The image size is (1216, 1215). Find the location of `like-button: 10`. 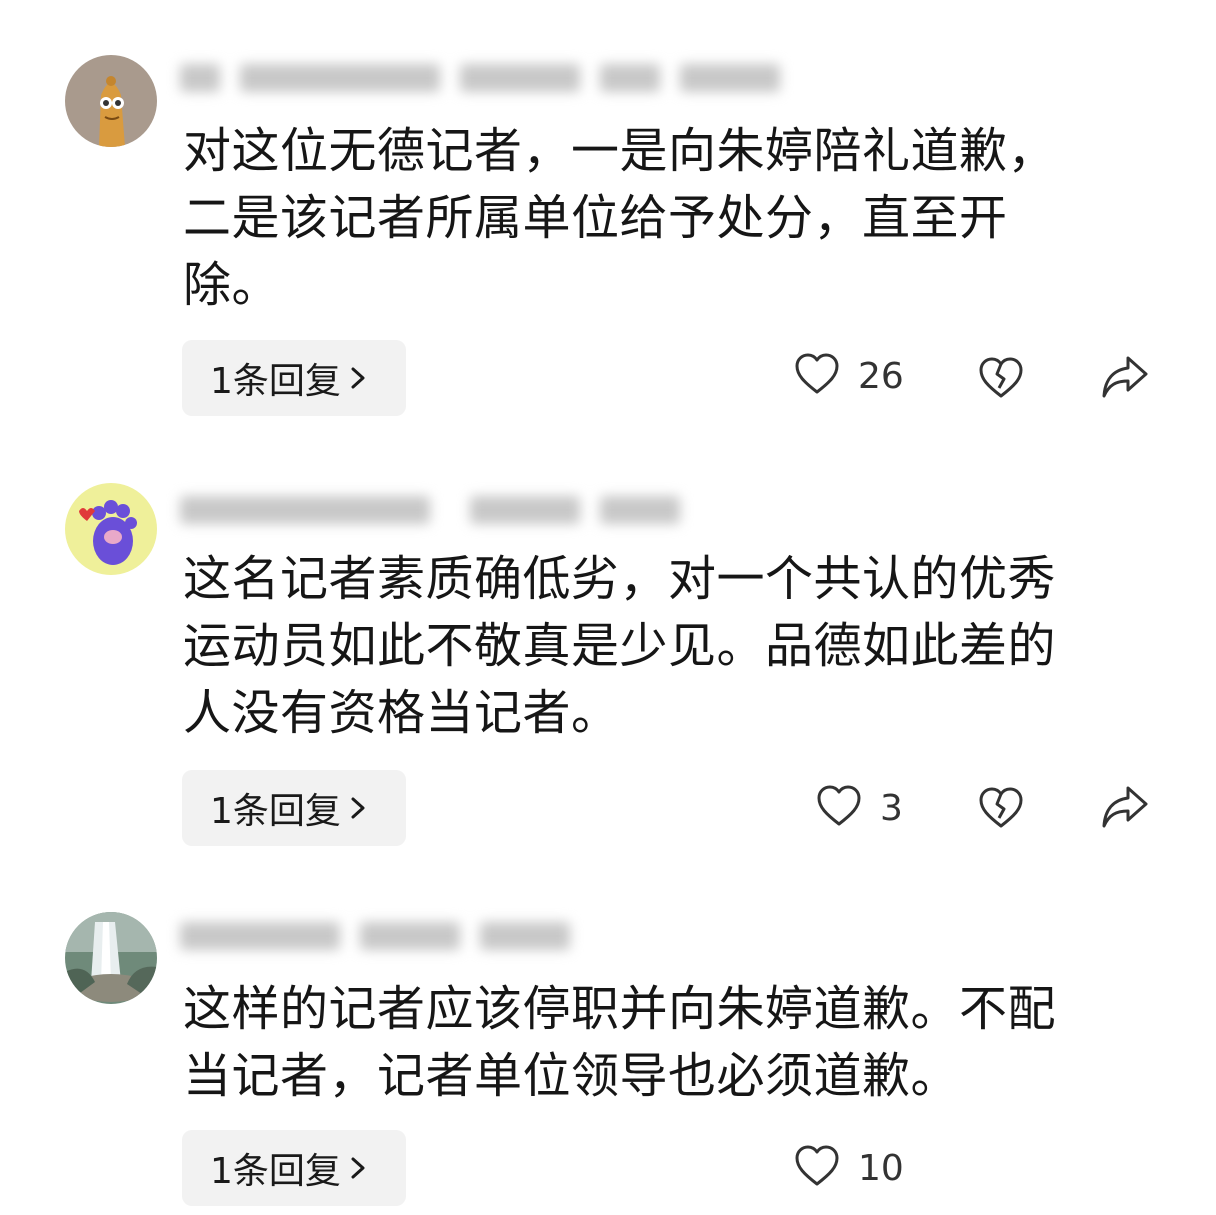

like-button: 10 is located at coordinates (849, 1168).